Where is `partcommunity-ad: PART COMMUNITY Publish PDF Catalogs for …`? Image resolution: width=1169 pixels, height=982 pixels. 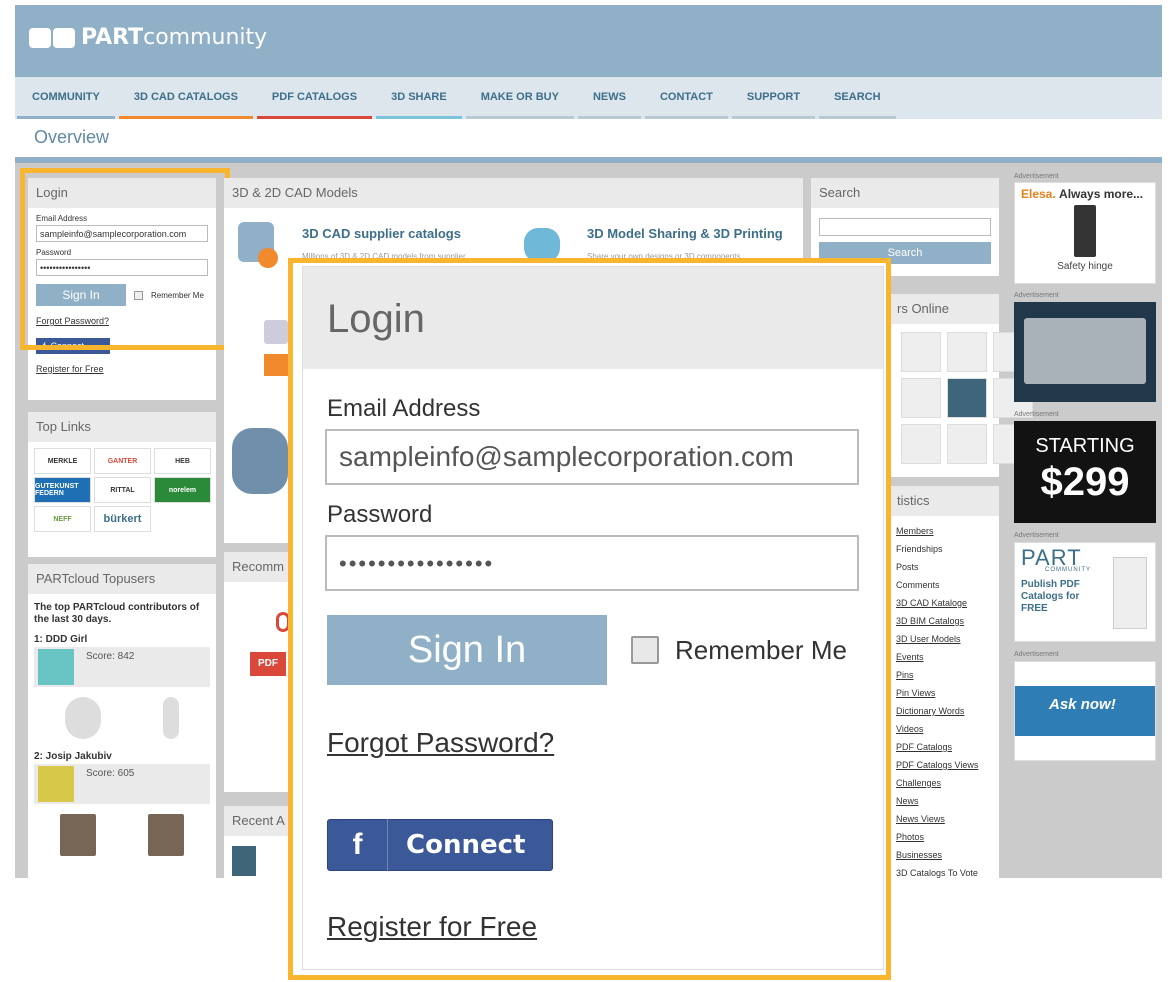 partcommunity-ad: PART COMMUNITY Publish PDF Catalogs for … is located at coordinates (1085, 592).